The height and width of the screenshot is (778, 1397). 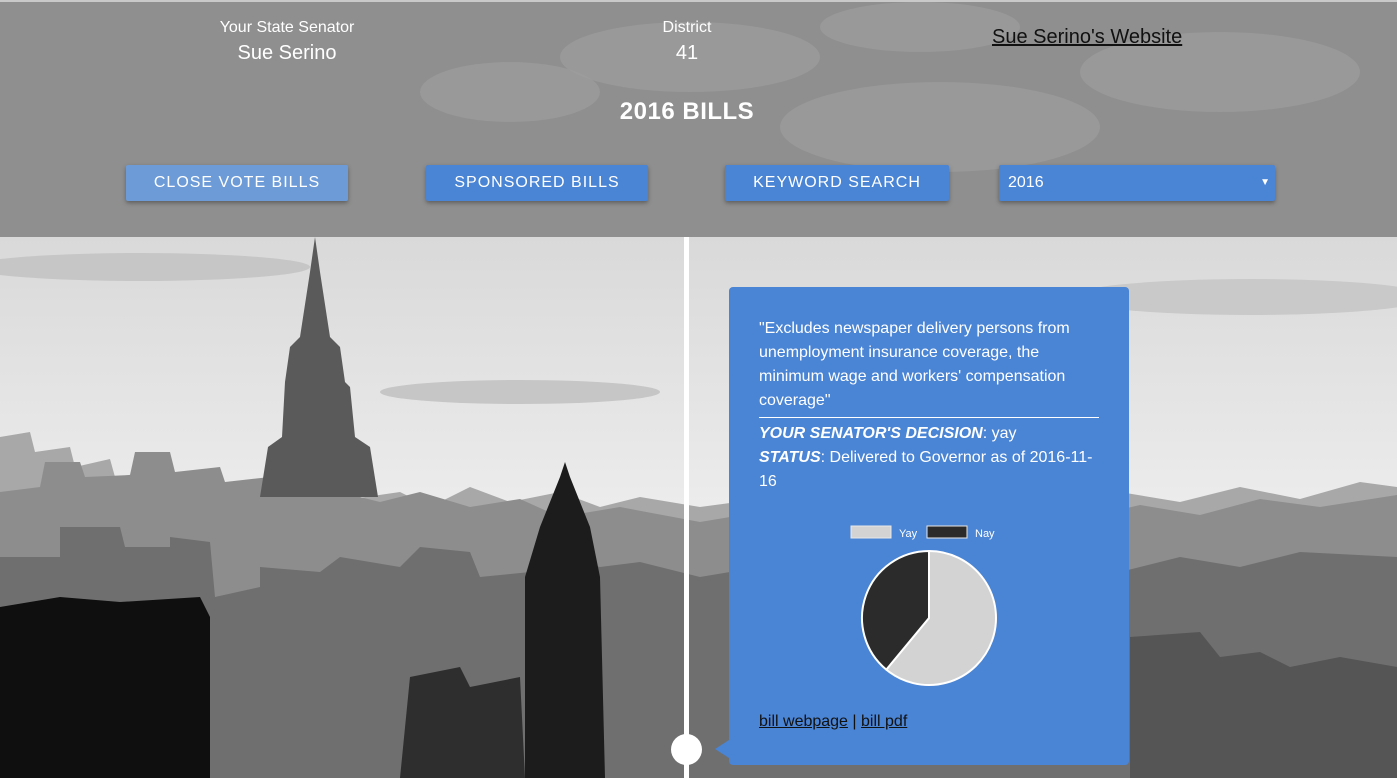 I want to click on senator-info: Your State Senator Sue Serino, so click(x=287, y=42).